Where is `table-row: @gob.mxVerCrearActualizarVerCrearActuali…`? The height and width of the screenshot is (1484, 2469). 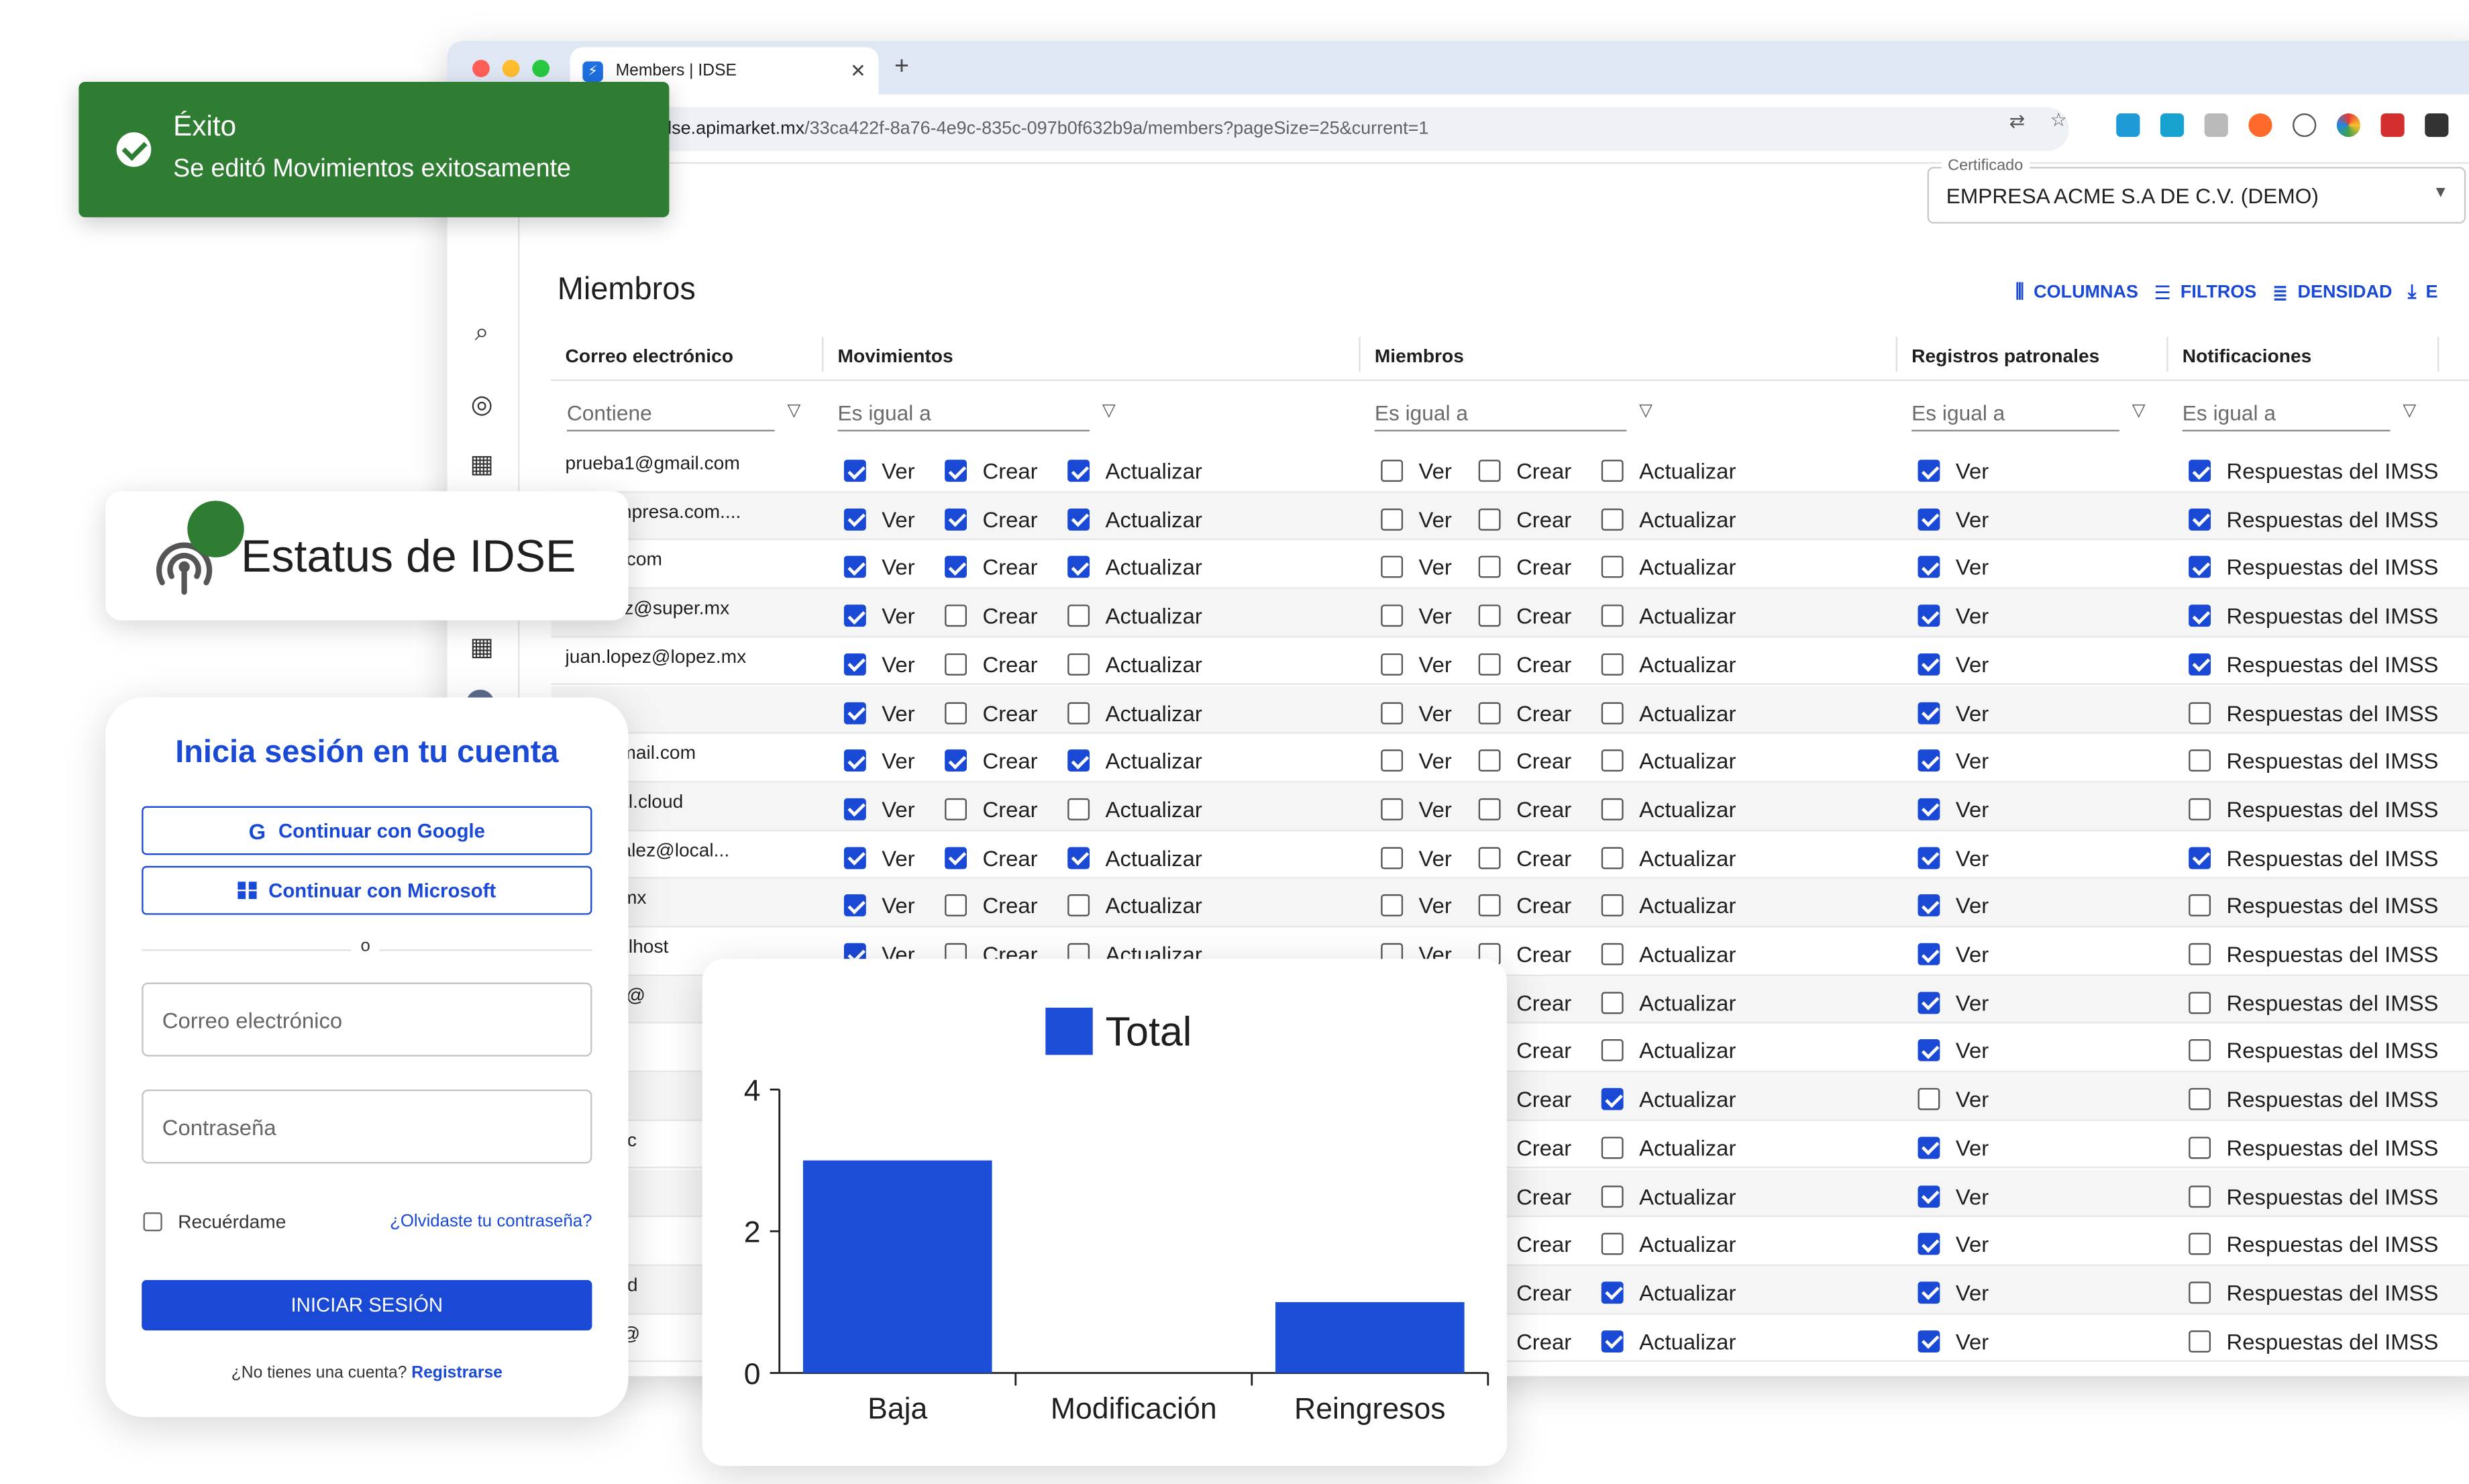
table-row: @gob.mxVerCrearActualizarVerCrearActuali… is located at coordinates (1510, 903).